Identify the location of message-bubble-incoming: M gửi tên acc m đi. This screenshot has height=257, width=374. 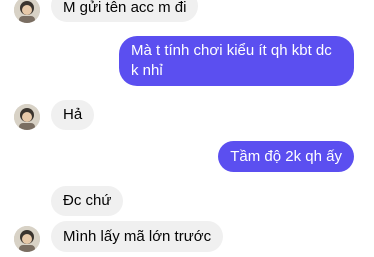
(125, 11).